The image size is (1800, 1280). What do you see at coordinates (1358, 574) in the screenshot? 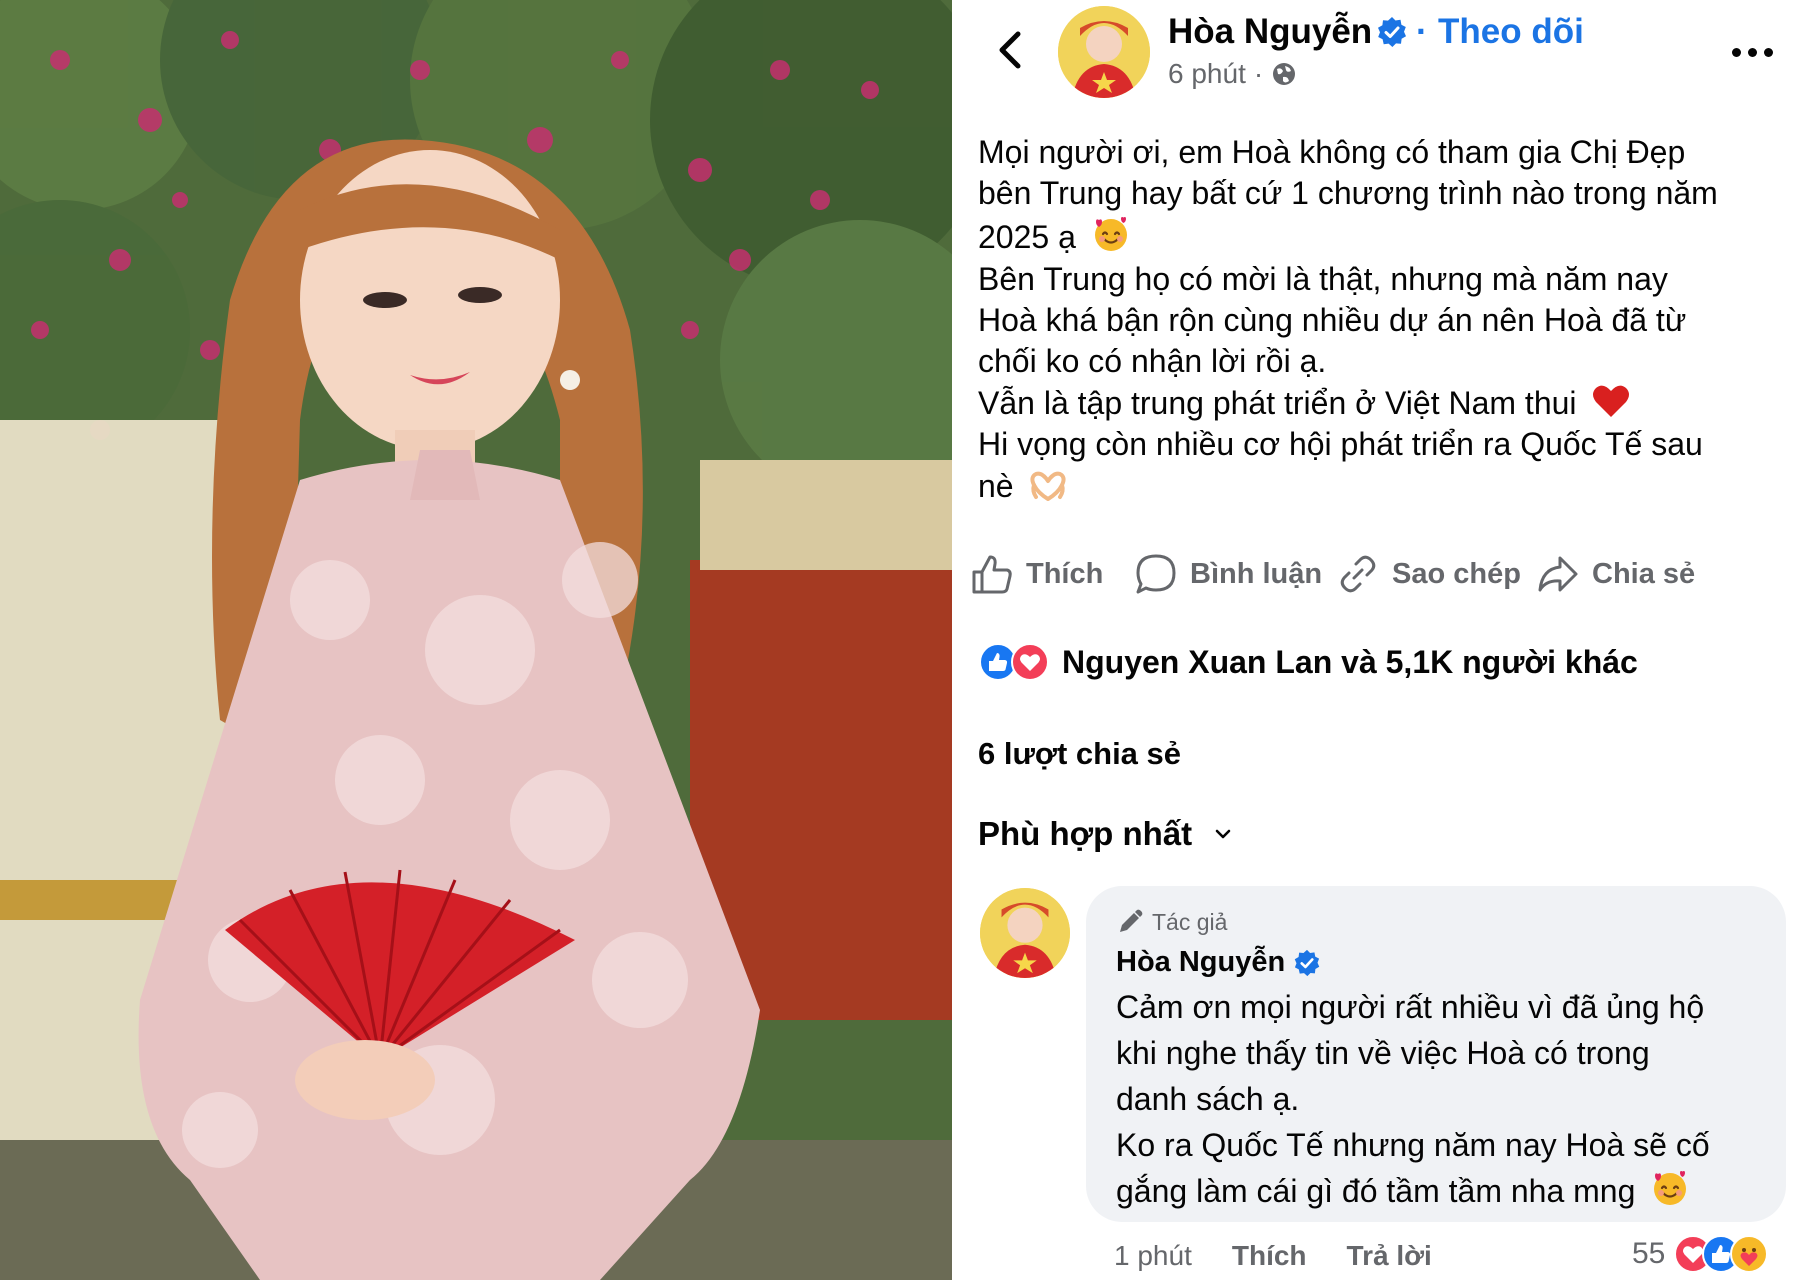
I see `link-icon` at bounding box center [1358, 574].